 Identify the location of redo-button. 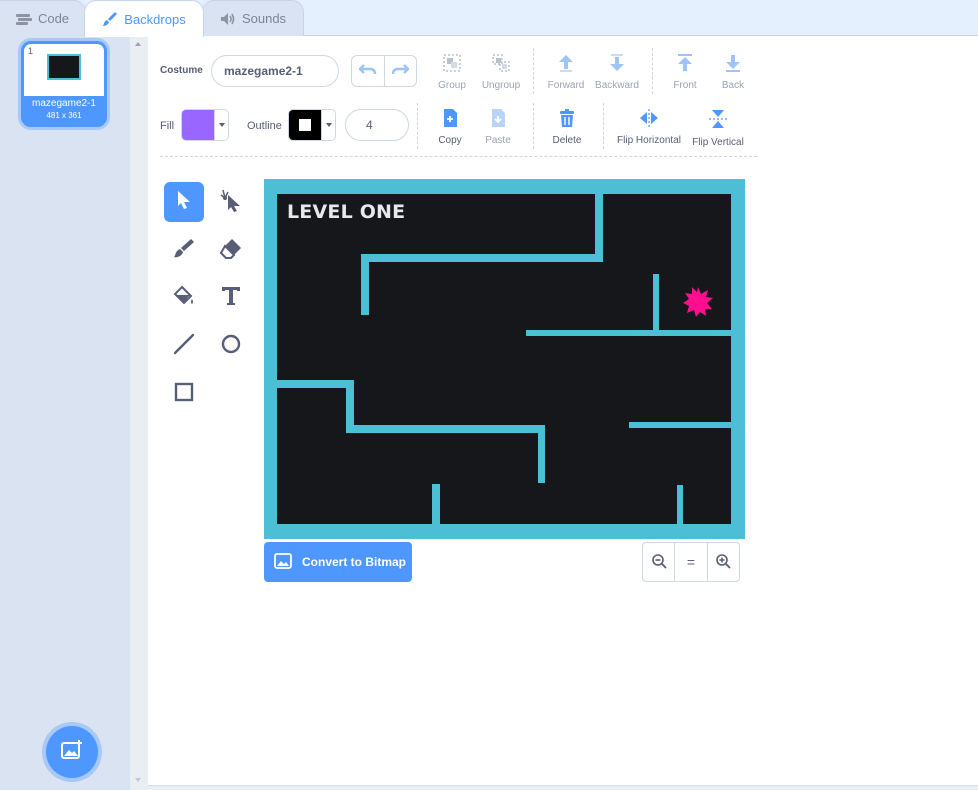
(400, 71).